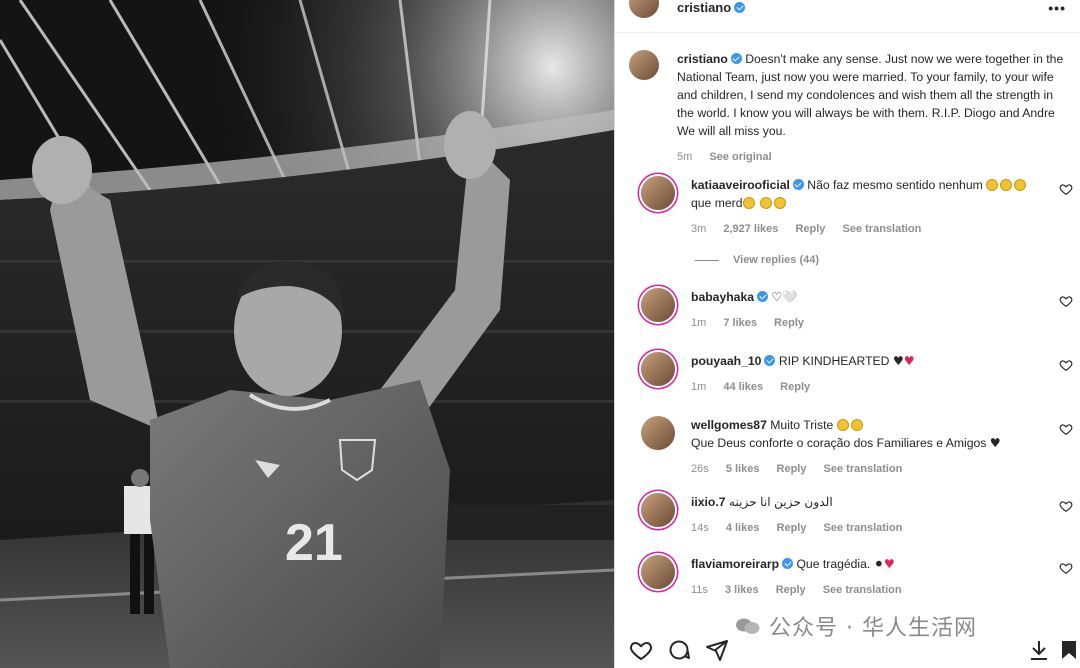 This screenshot has width=1080, height=668. I want to click on comment-meta: 1m 44 likes Reply, so click(866, 387).